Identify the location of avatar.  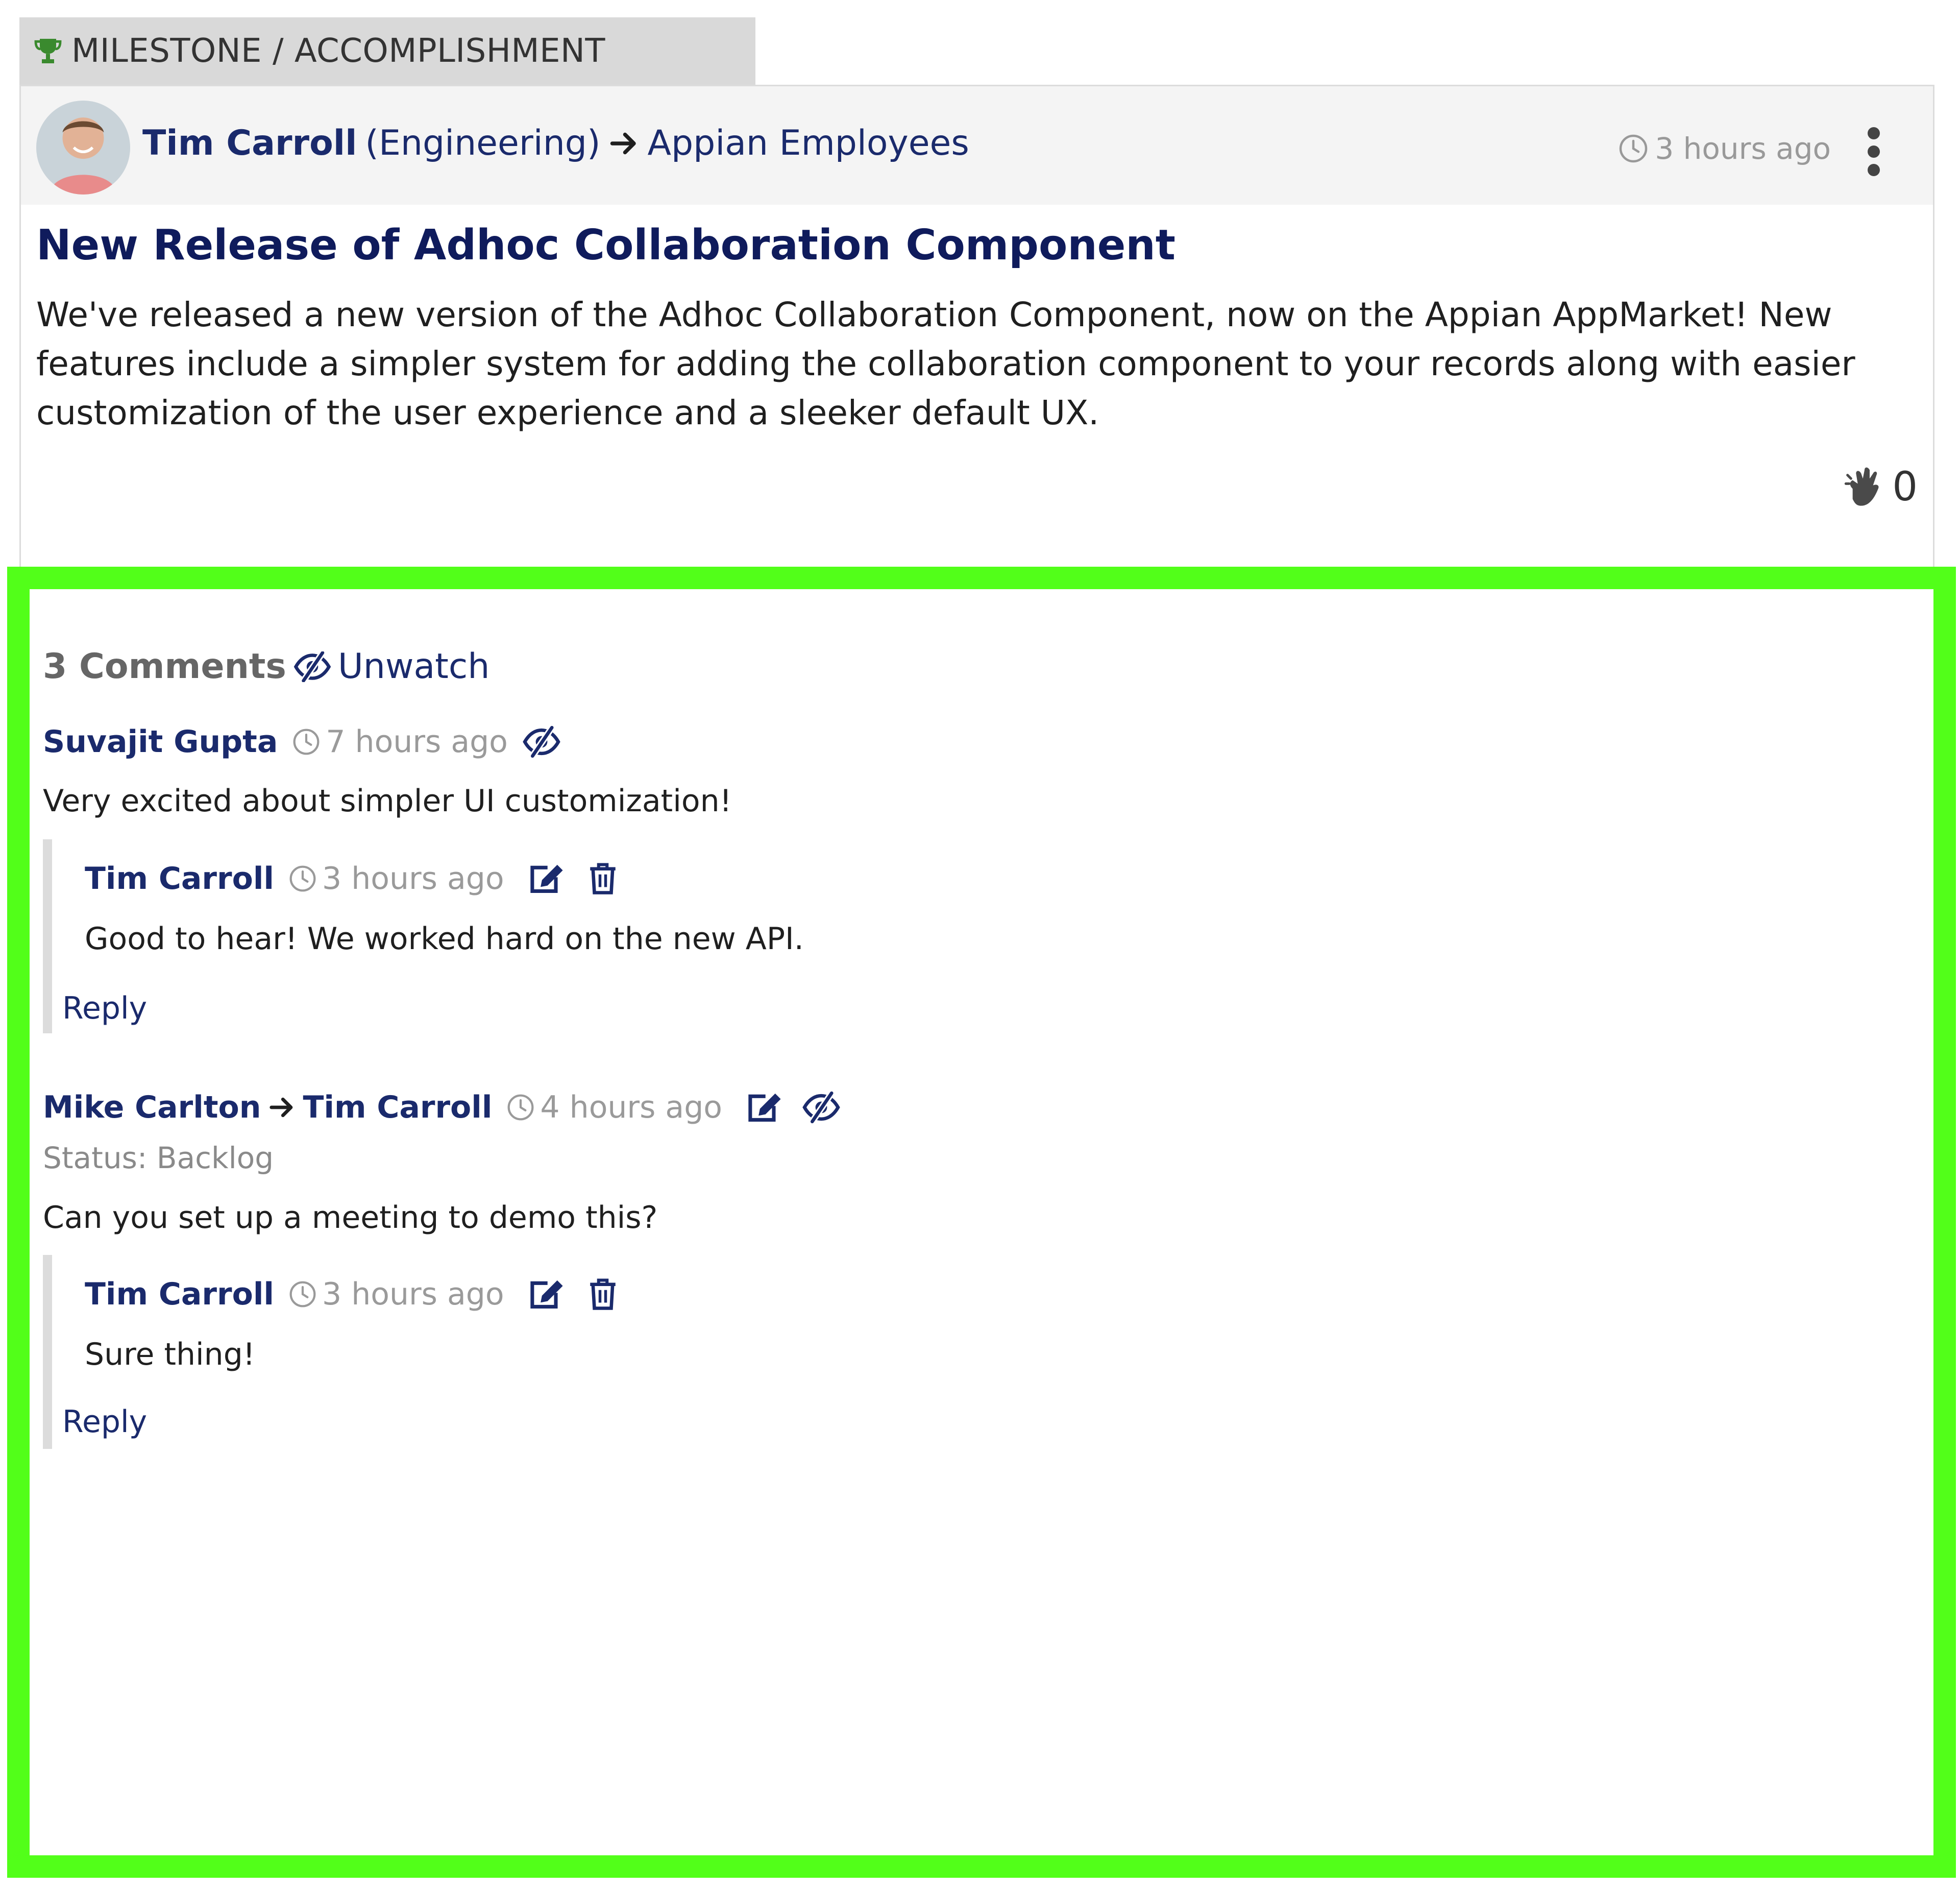
(83, 148).